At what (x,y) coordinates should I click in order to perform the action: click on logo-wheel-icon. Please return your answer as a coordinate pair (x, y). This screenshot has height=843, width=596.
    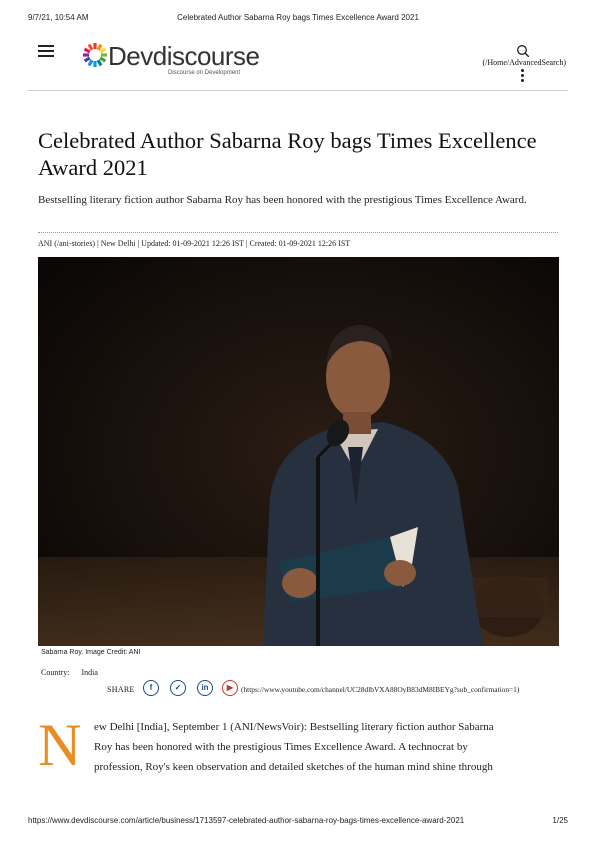
    Looking at the image, I should click on (95, 55).